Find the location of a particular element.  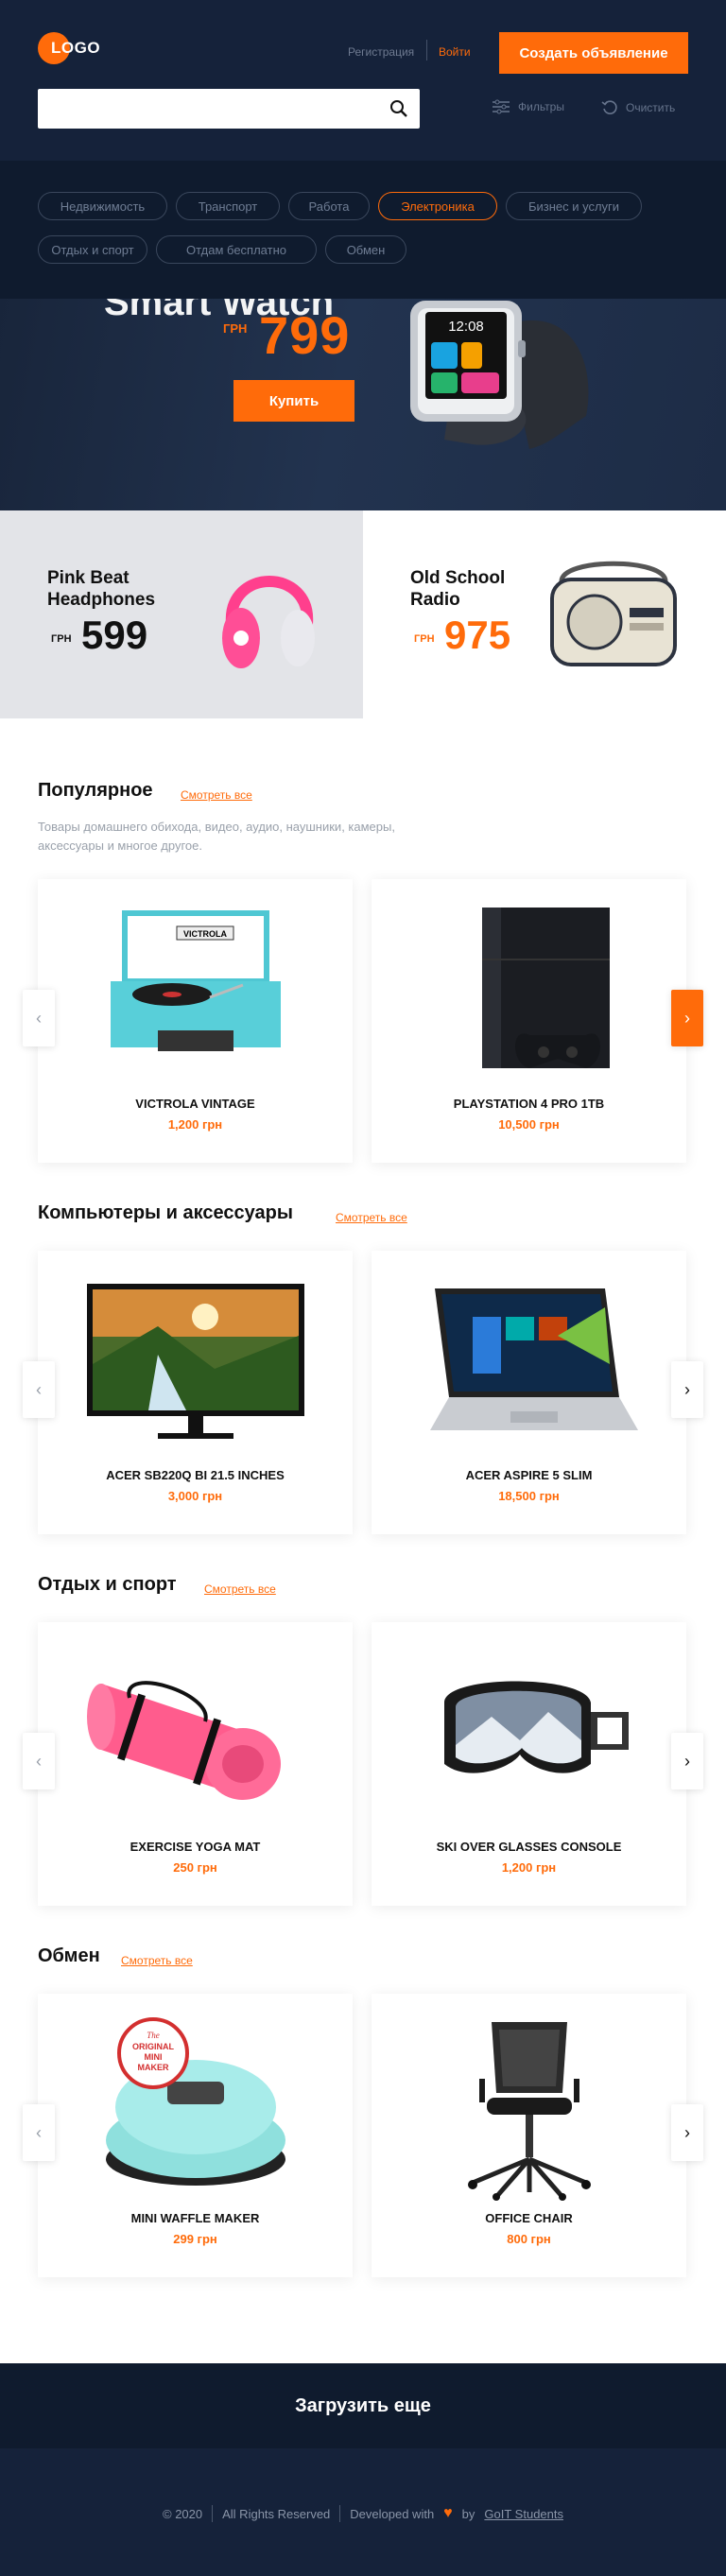

product-price: 800 грн is located at coordinates (529, 2239).